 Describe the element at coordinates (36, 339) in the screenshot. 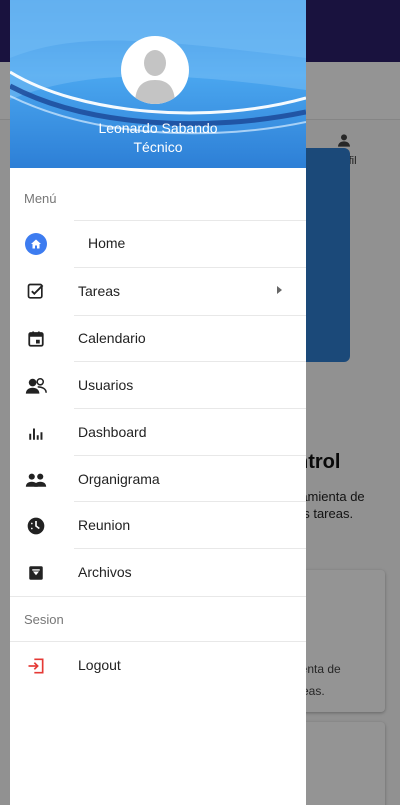

I see `calendar-icon` at that location.